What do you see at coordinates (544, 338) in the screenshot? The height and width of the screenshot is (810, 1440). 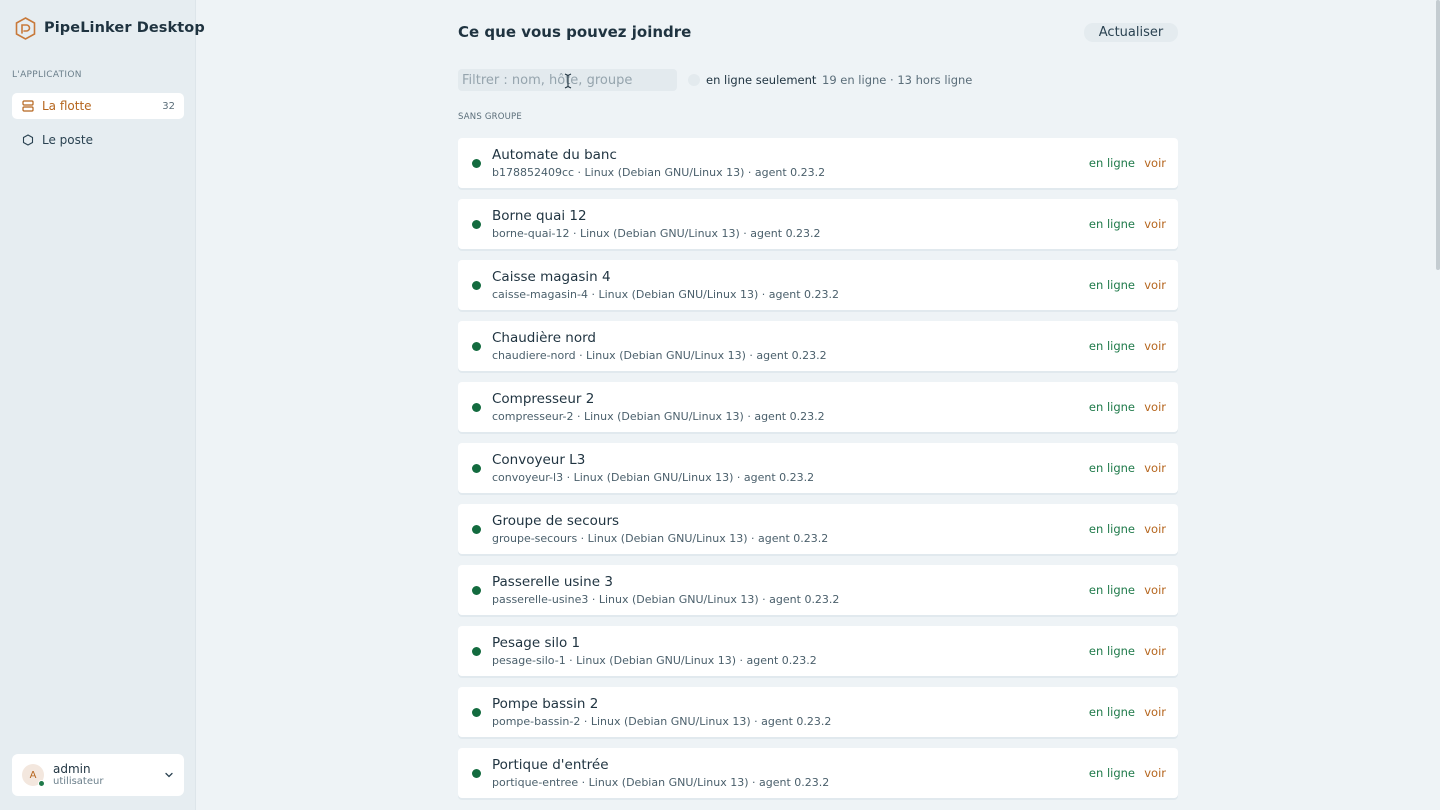 I see `device-name: Chaudière nord` at bounding box center [544, 338].